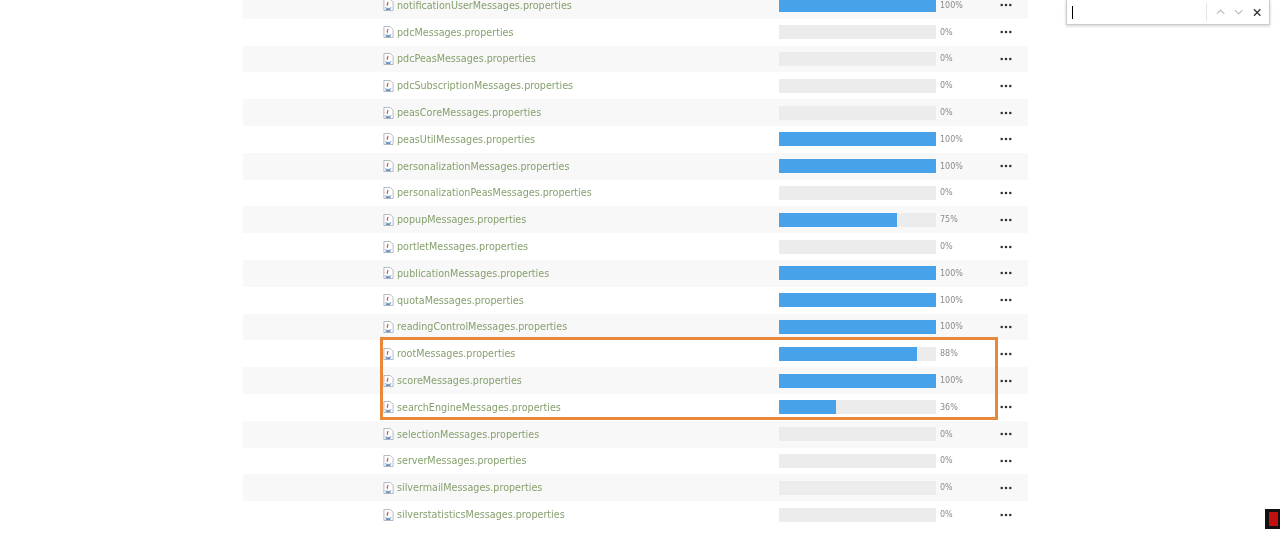  What do you see at coordinates (588, 515) in the screenshot?
I see `file-link: silverstatisticsMessages.properties` at bounding box center [588, 515].